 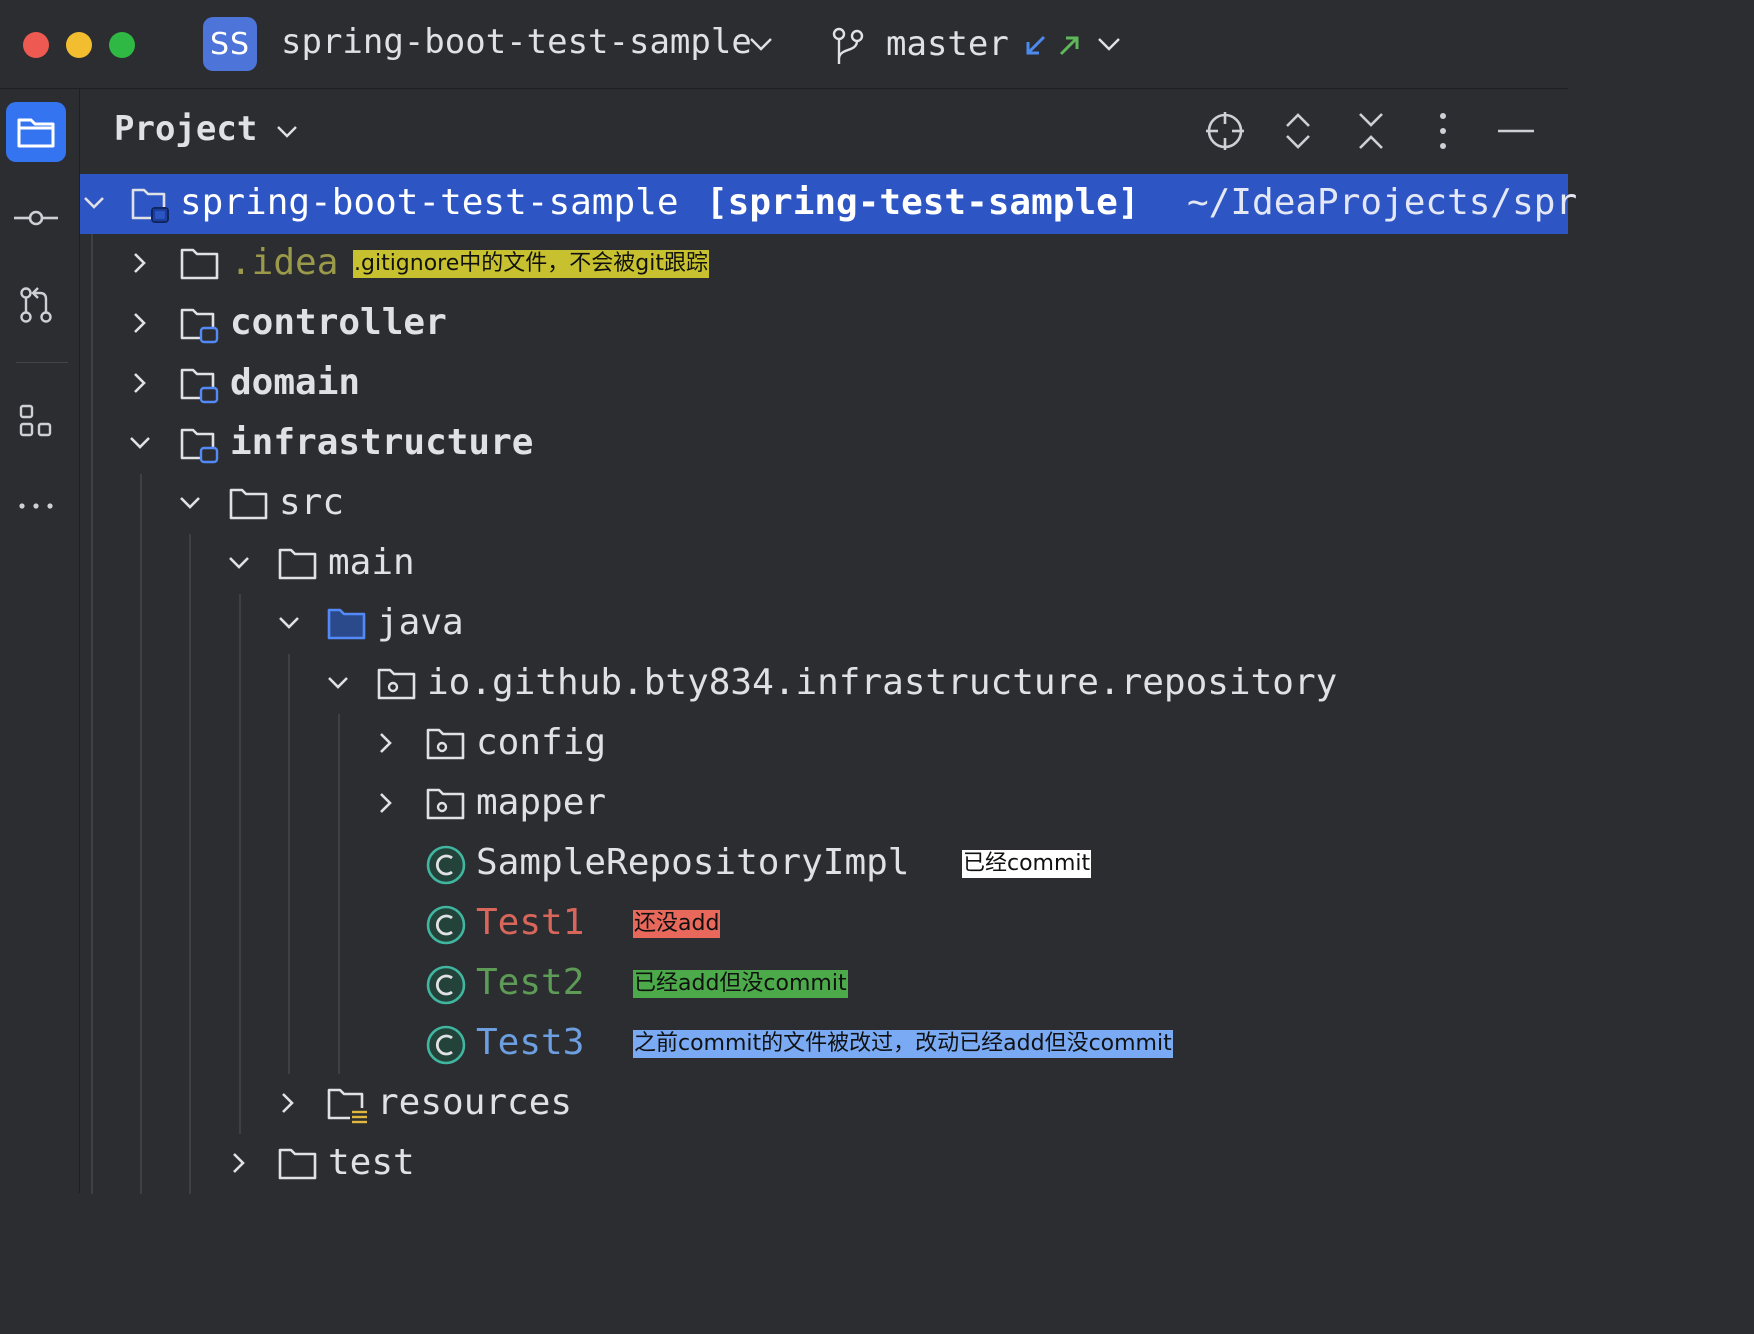 I want to click on tree-item-label: Test2, so click(x=530, y=982).